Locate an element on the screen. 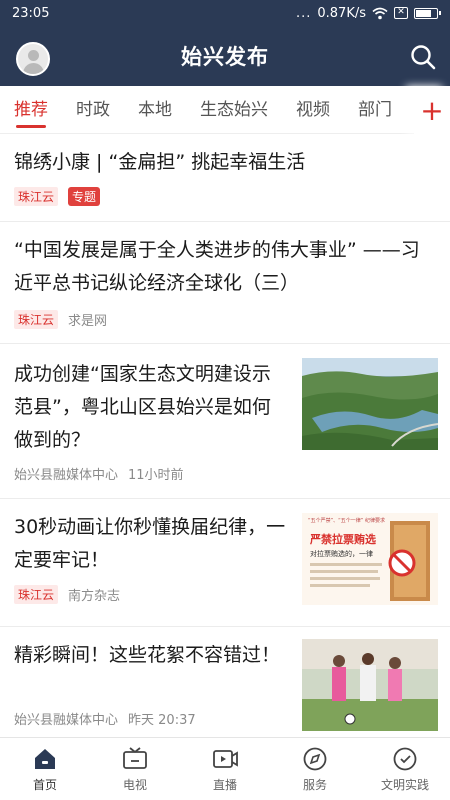 This screenshot has width=450, height=800. nav-home: 首页 is located at coordinates (45, 769).